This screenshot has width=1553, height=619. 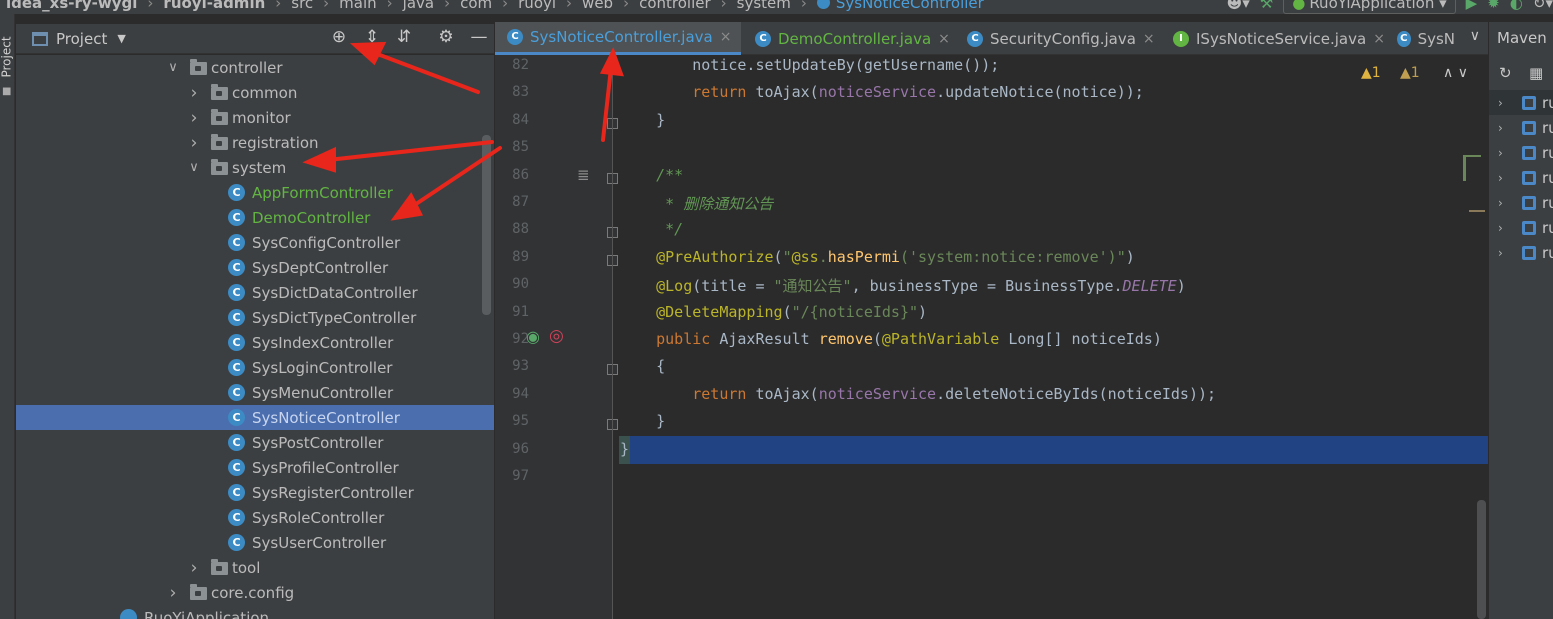 I want to click on add-project-icon: ▦, so click(x=1536, y=73).